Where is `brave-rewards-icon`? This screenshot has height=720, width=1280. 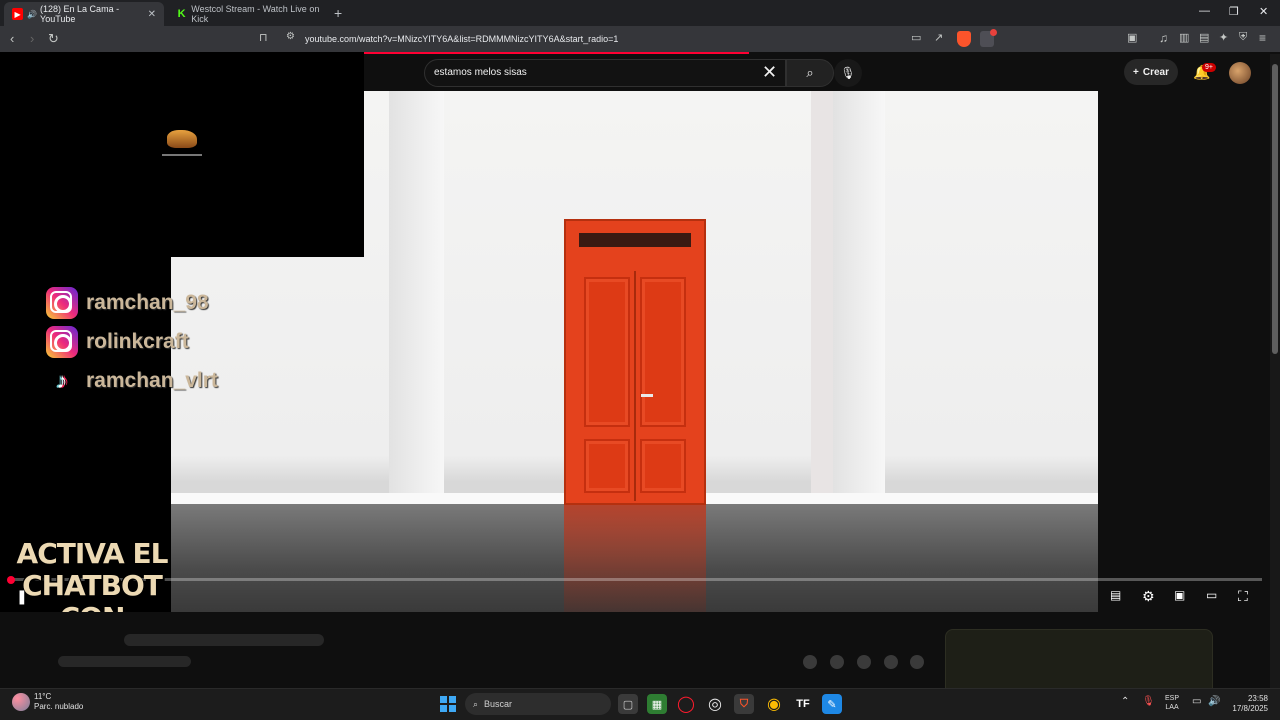 brave-rewards-icon is located at coordinates (988, 38).